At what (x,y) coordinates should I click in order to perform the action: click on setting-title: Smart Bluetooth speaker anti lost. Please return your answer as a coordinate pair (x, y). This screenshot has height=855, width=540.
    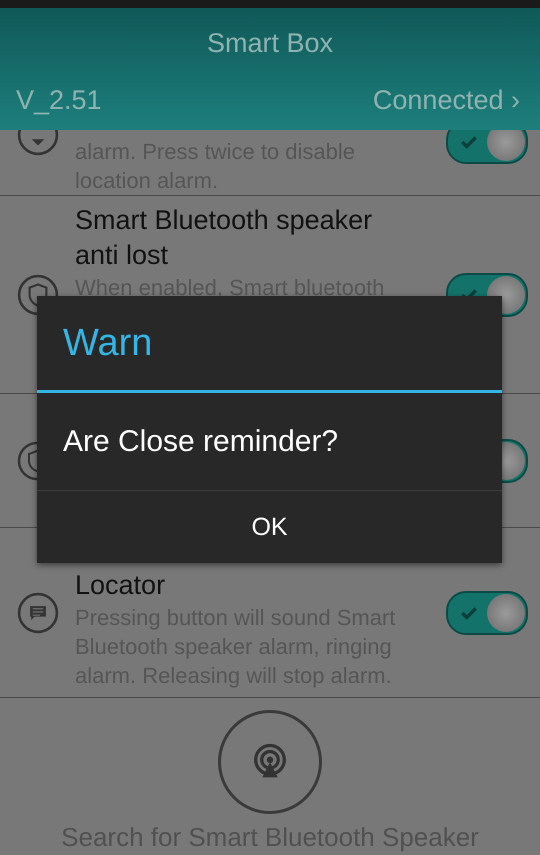
    Looking at the image, I should click on (224, 238).